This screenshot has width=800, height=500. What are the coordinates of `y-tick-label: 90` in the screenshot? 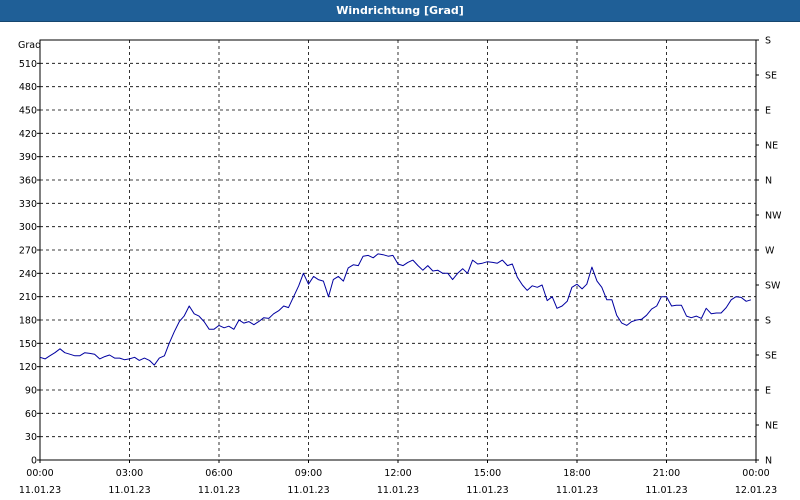 It's located at (31, 391).